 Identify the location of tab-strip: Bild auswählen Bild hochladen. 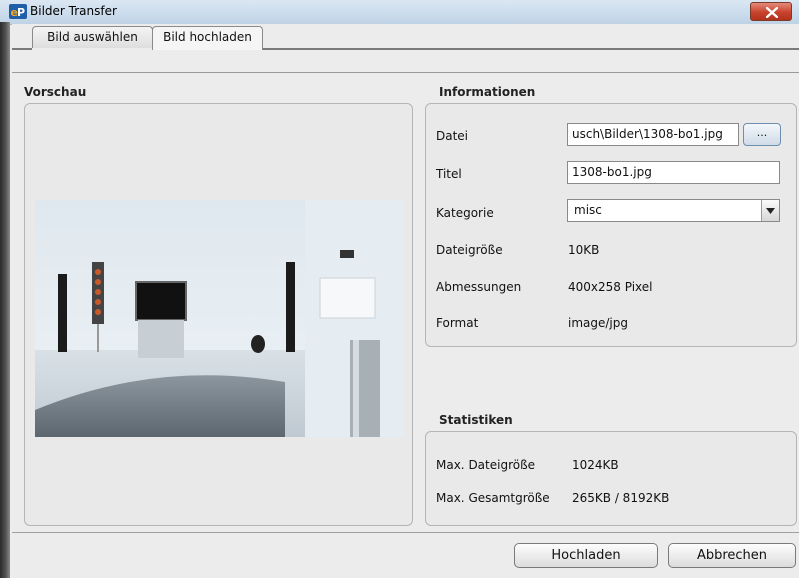
(405, 48).